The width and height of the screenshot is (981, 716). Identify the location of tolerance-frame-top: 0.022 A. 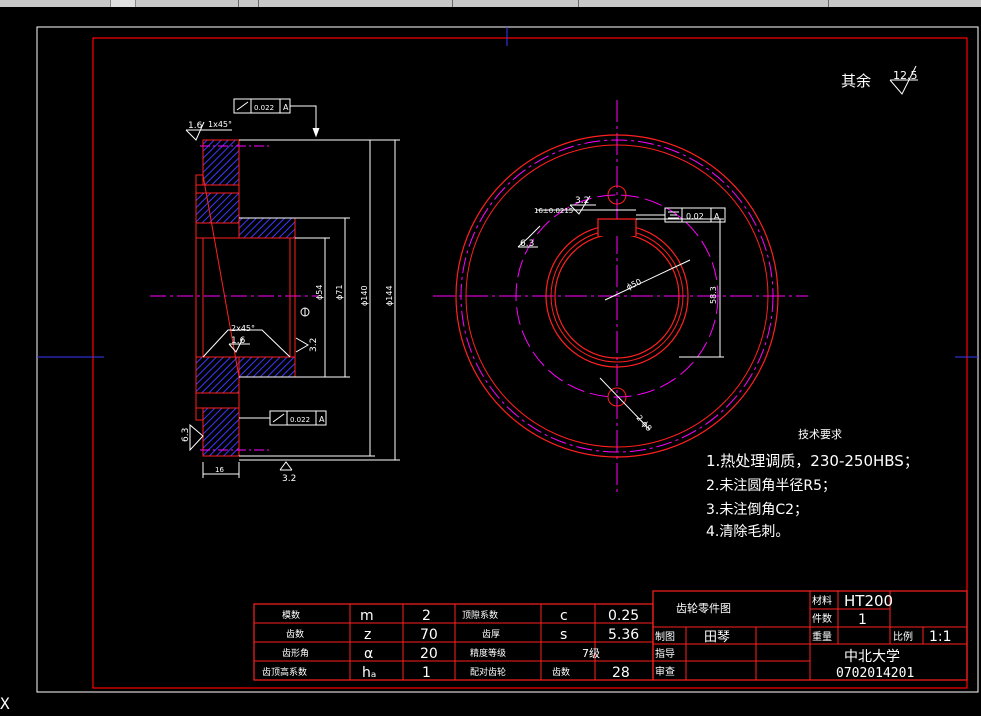
(276, 118).